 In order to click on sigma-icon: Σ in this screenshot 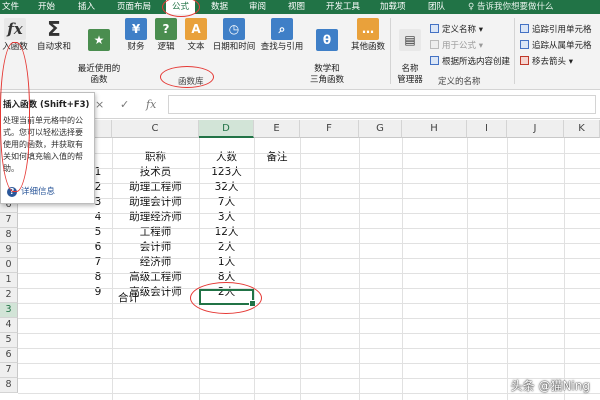, I will do `click(54, 29)`.